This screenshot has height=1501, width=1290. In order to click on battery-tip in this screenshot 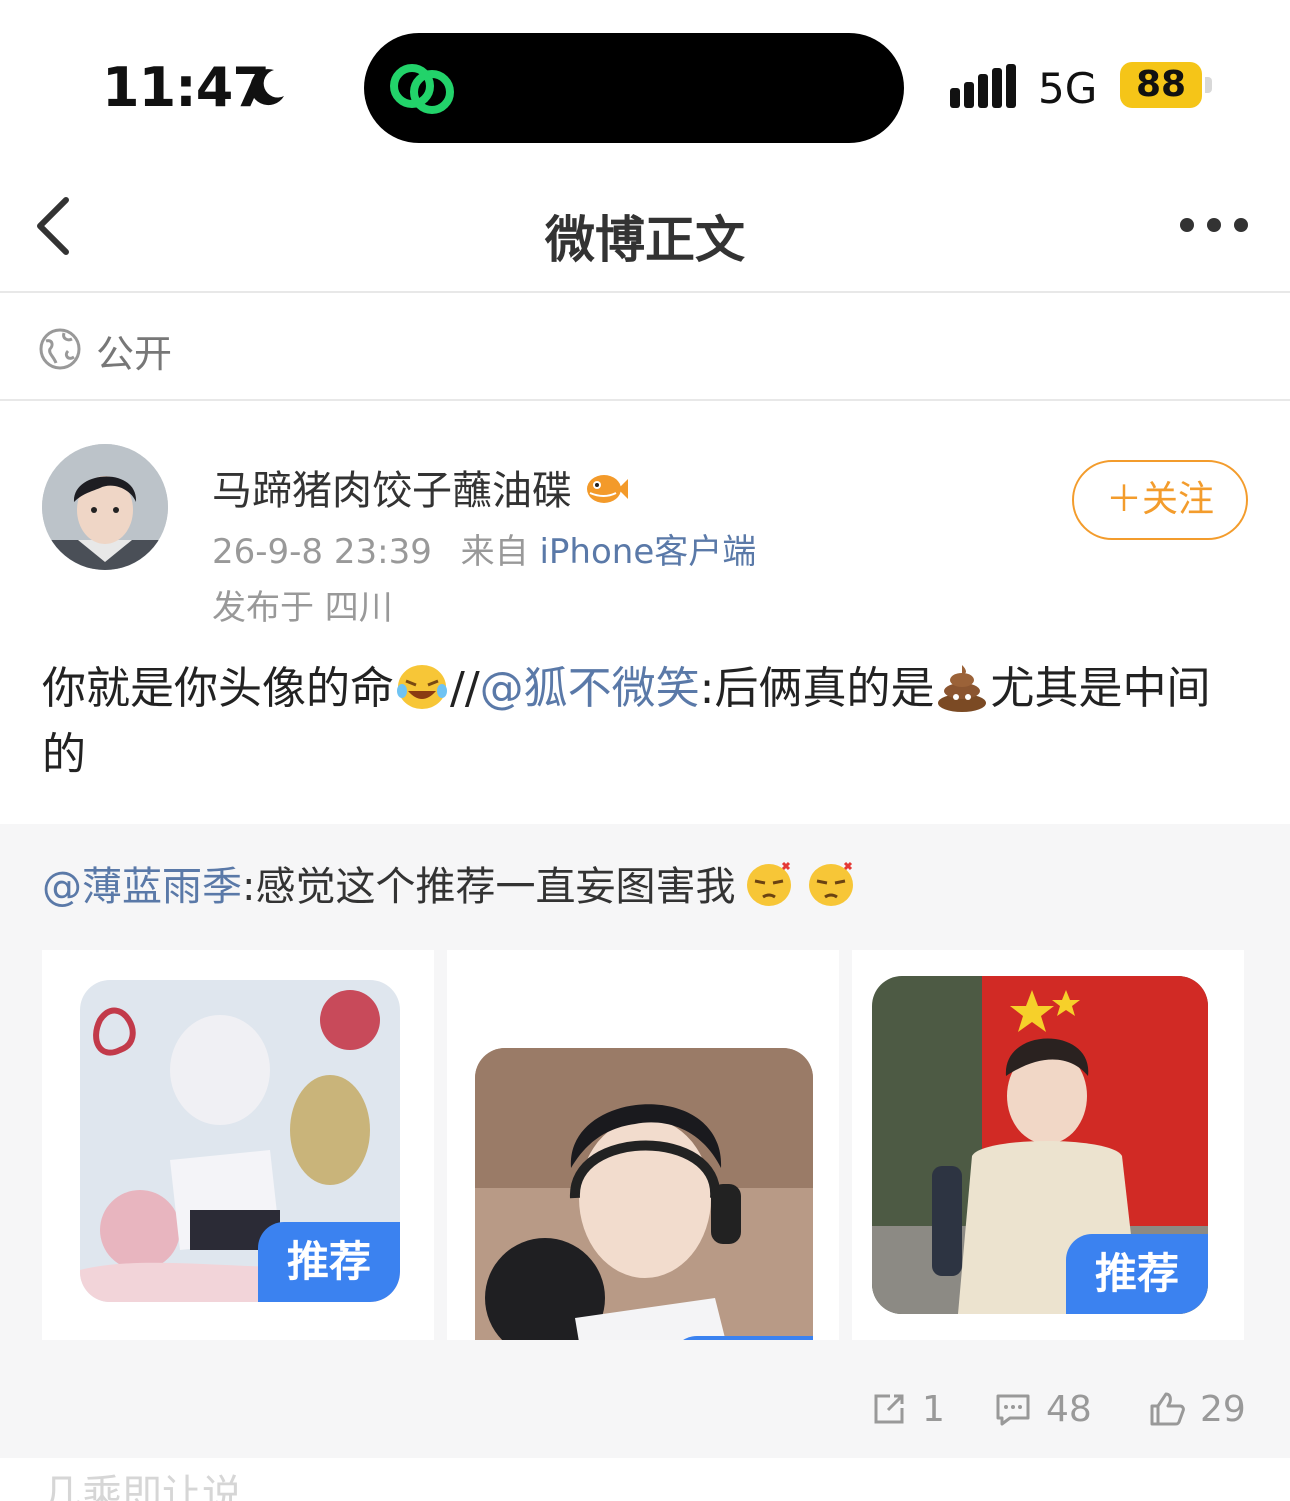, I will do `click(1208, 85)`.